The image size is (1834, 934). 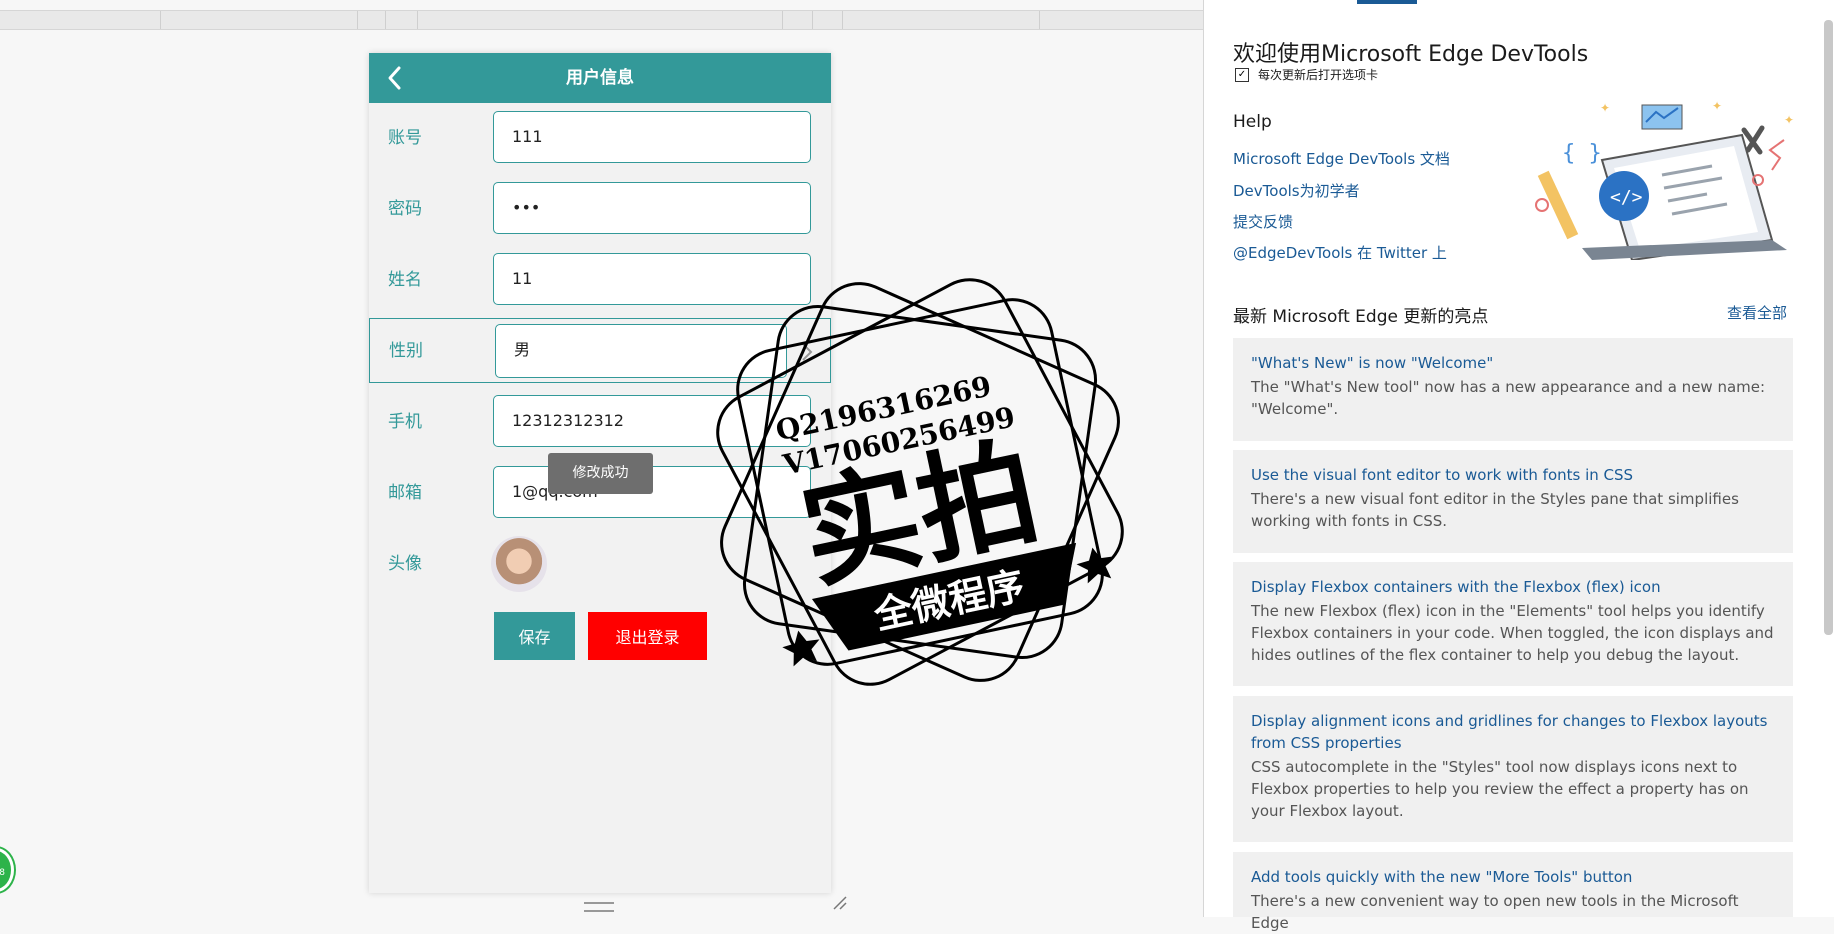 What do you see at coordinates (405, 422) in the screenshot?
I see `phone-label: 手机` at bounding box center [405, 422].